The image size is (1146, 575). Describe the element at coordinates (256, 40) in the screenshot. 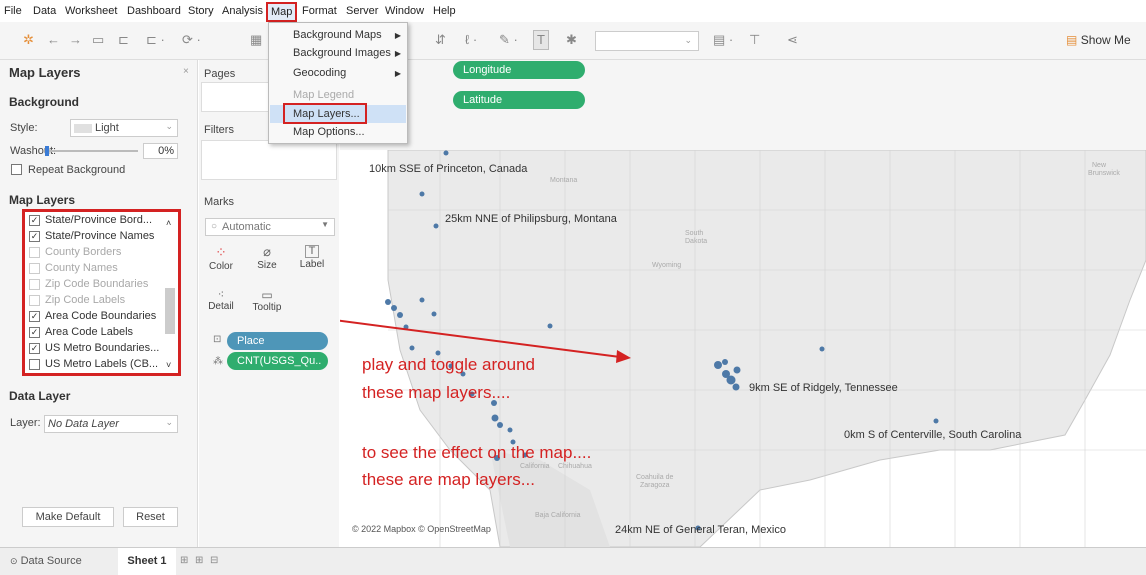

I see `chart-icon: ▦` at that location.